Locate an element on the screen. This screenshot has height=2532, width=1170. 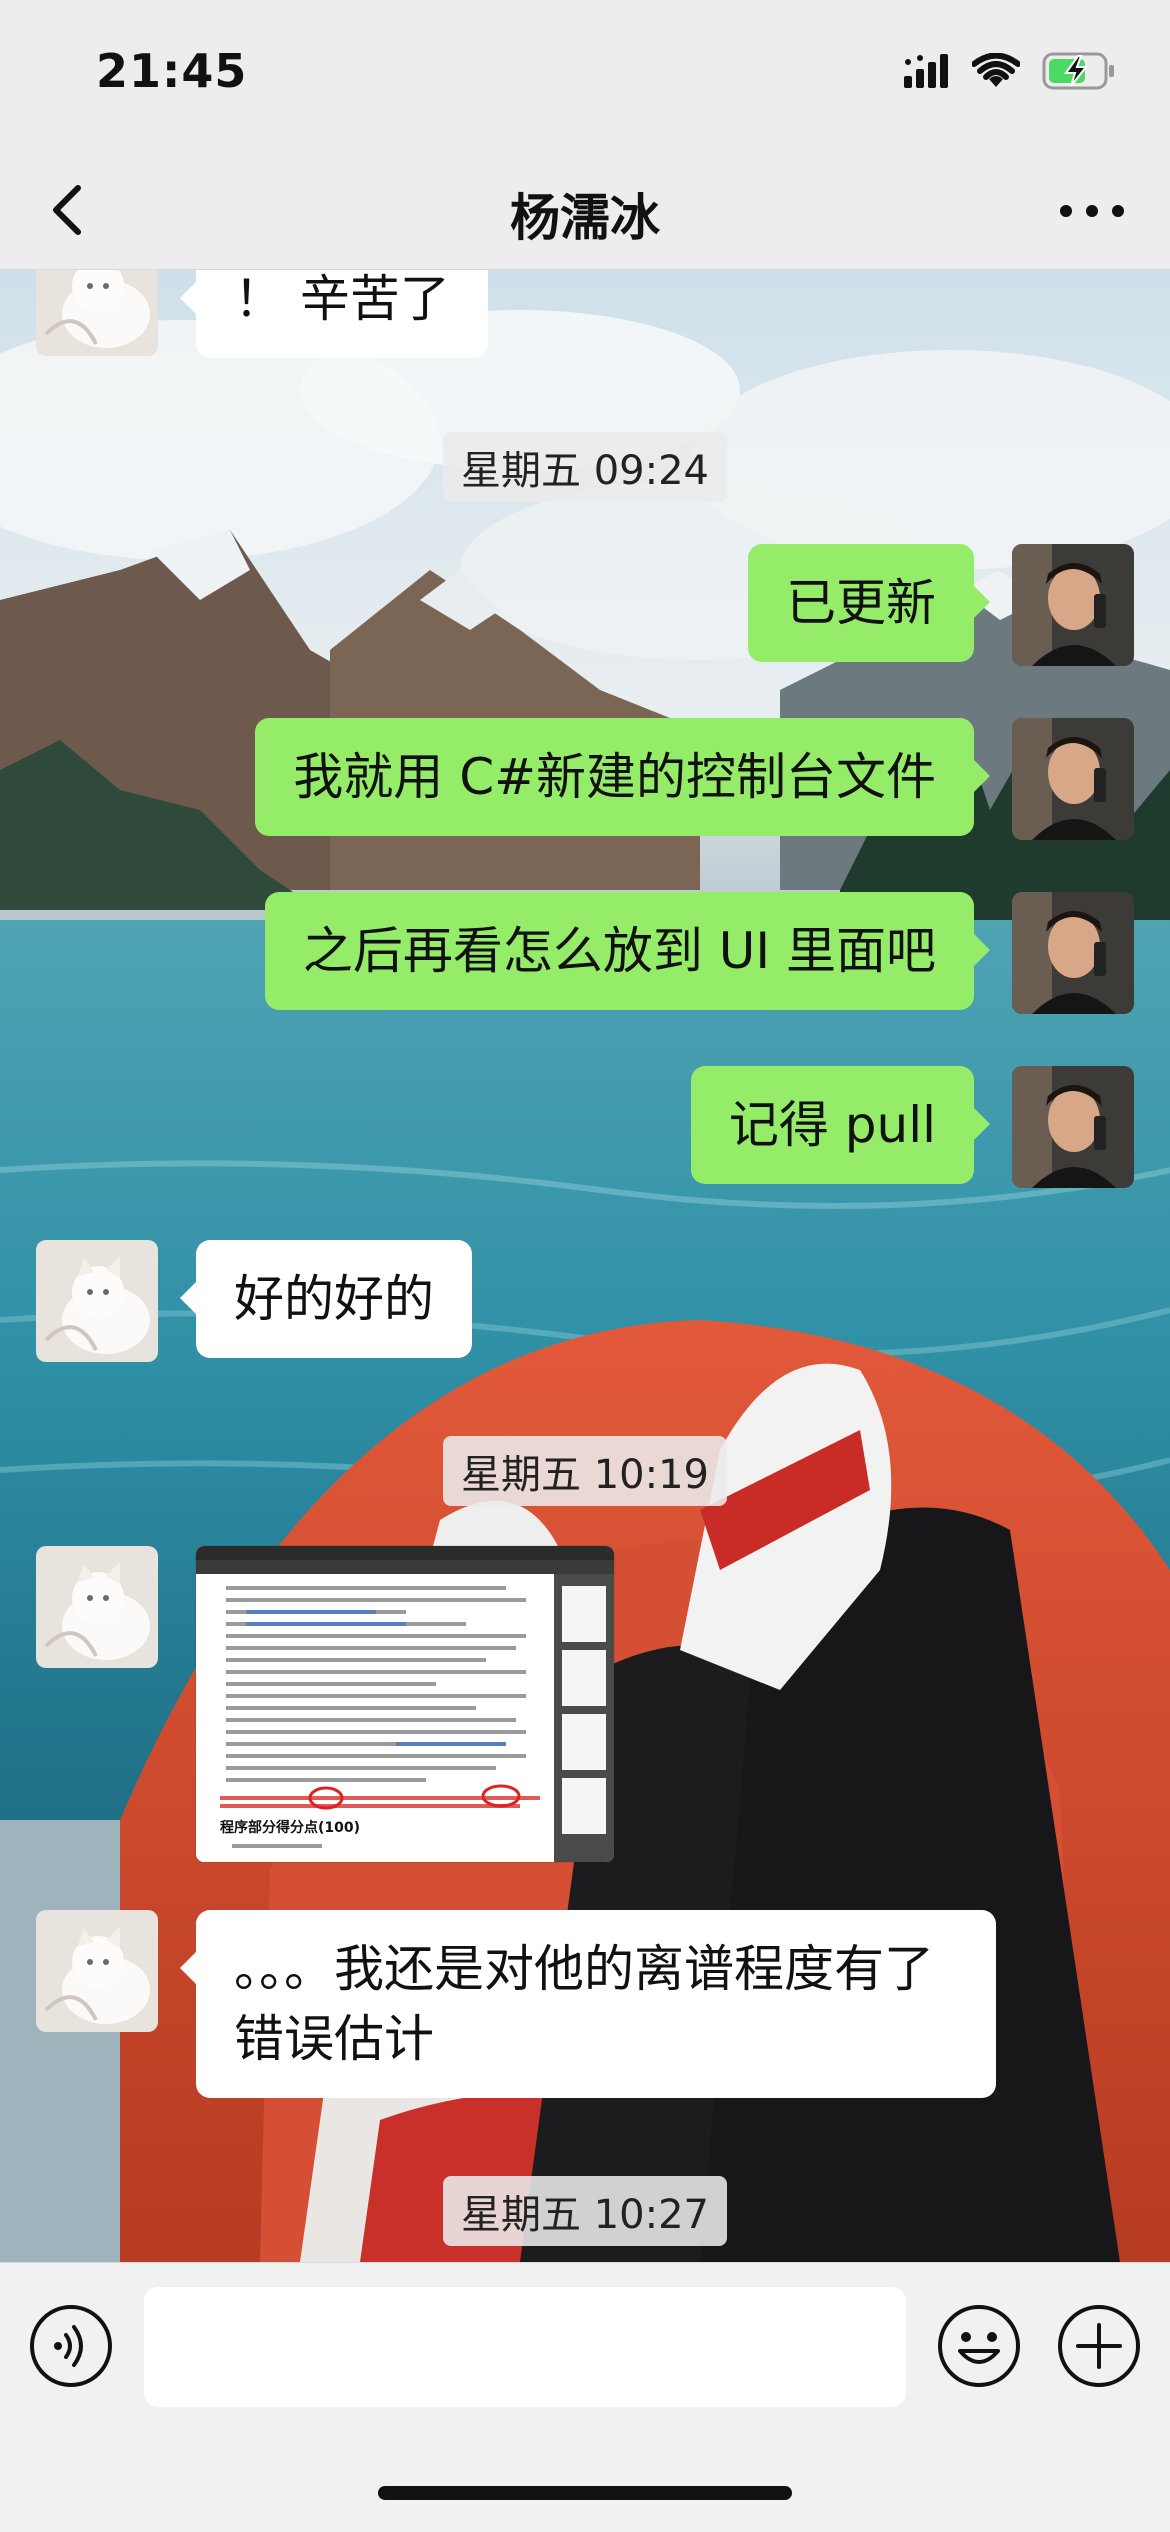
more-dots-icon is located at coordinates (1092, 211).